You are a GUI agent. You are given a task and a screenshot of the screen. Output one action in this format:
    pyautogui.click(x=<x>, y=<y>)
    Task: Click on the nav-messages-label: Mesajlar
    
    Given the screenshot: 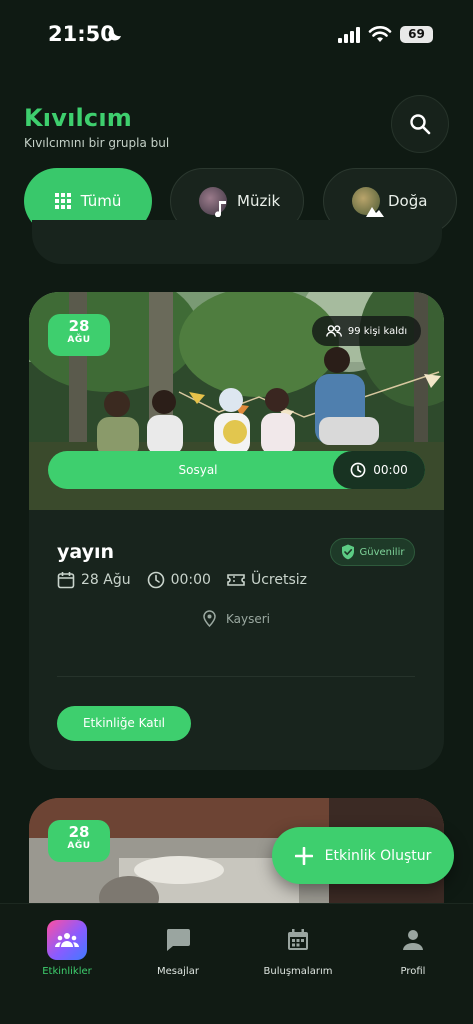 What is the action you would take?
    pyautogui.click(x=178, y=971)
    